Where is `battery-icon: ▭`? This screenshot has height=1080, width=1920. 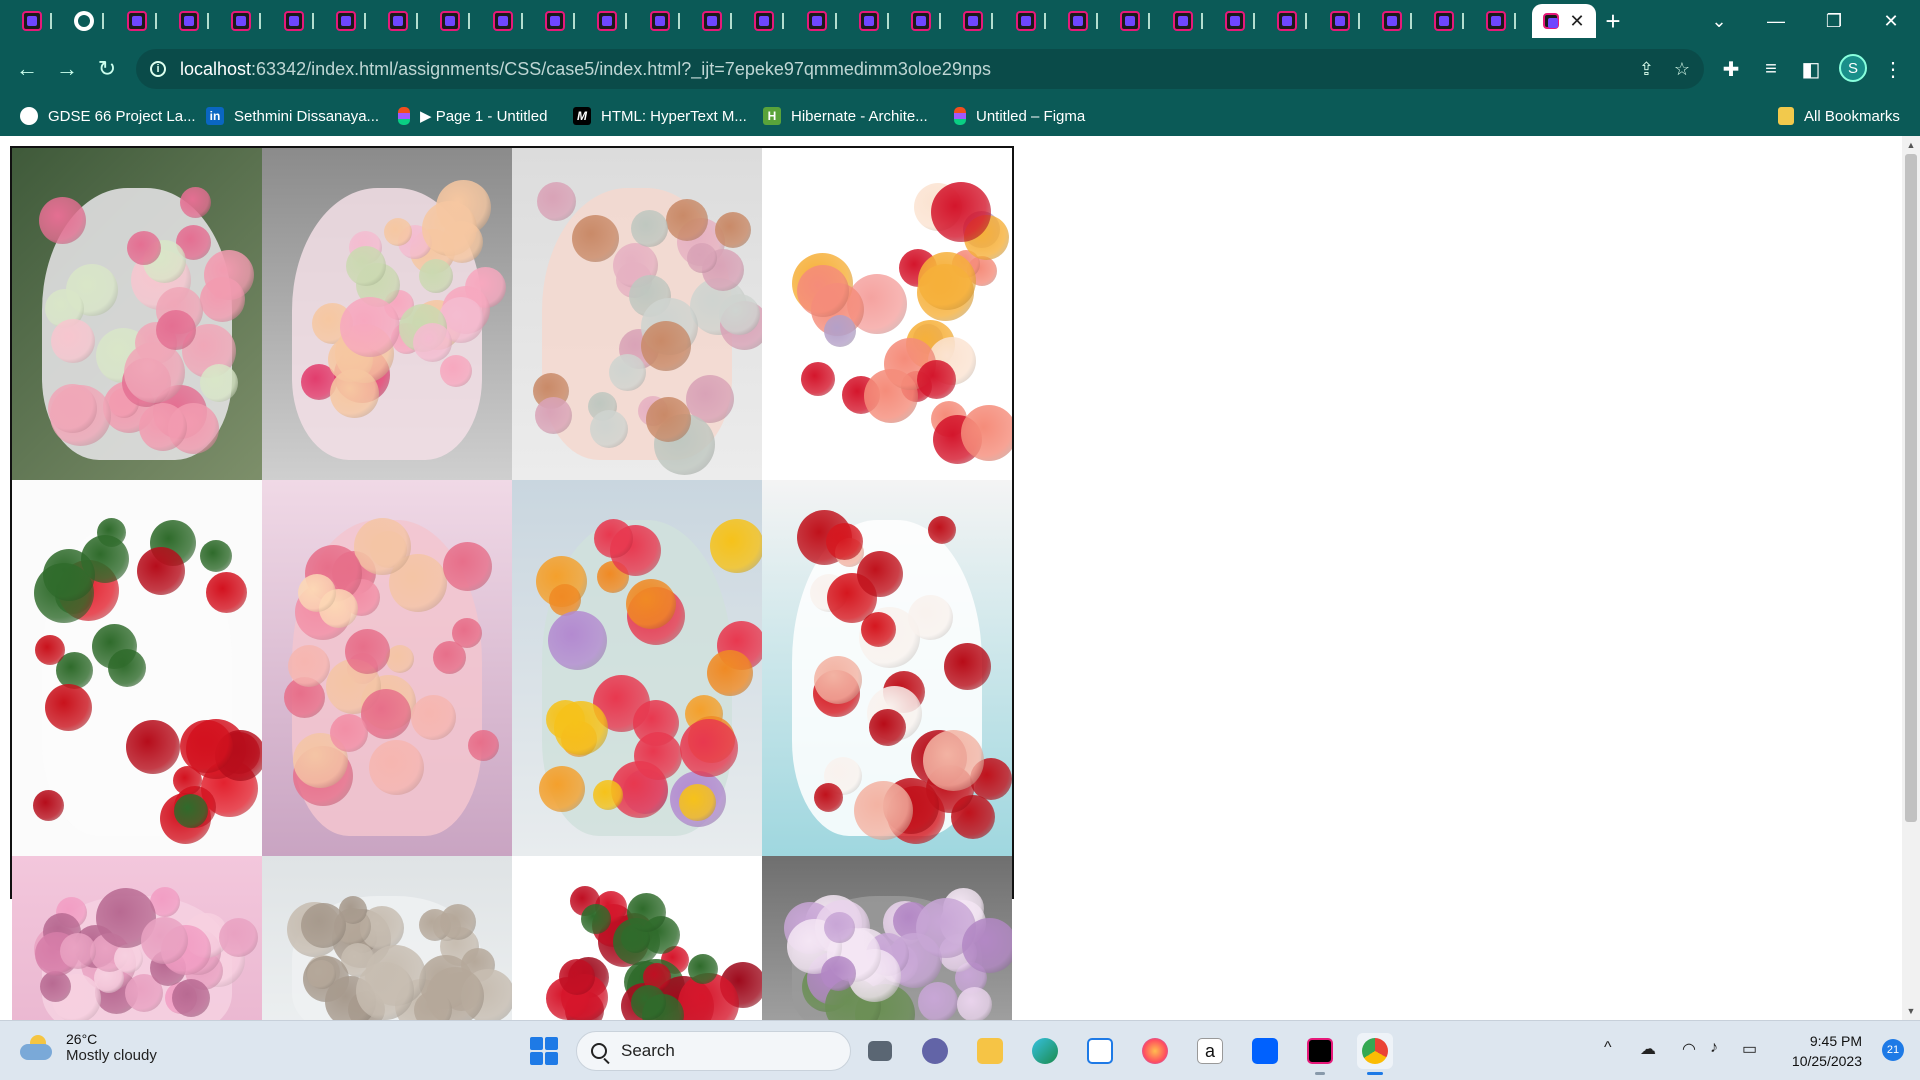
battery-icon: ▭ is located at coordinates (1749, 1049).